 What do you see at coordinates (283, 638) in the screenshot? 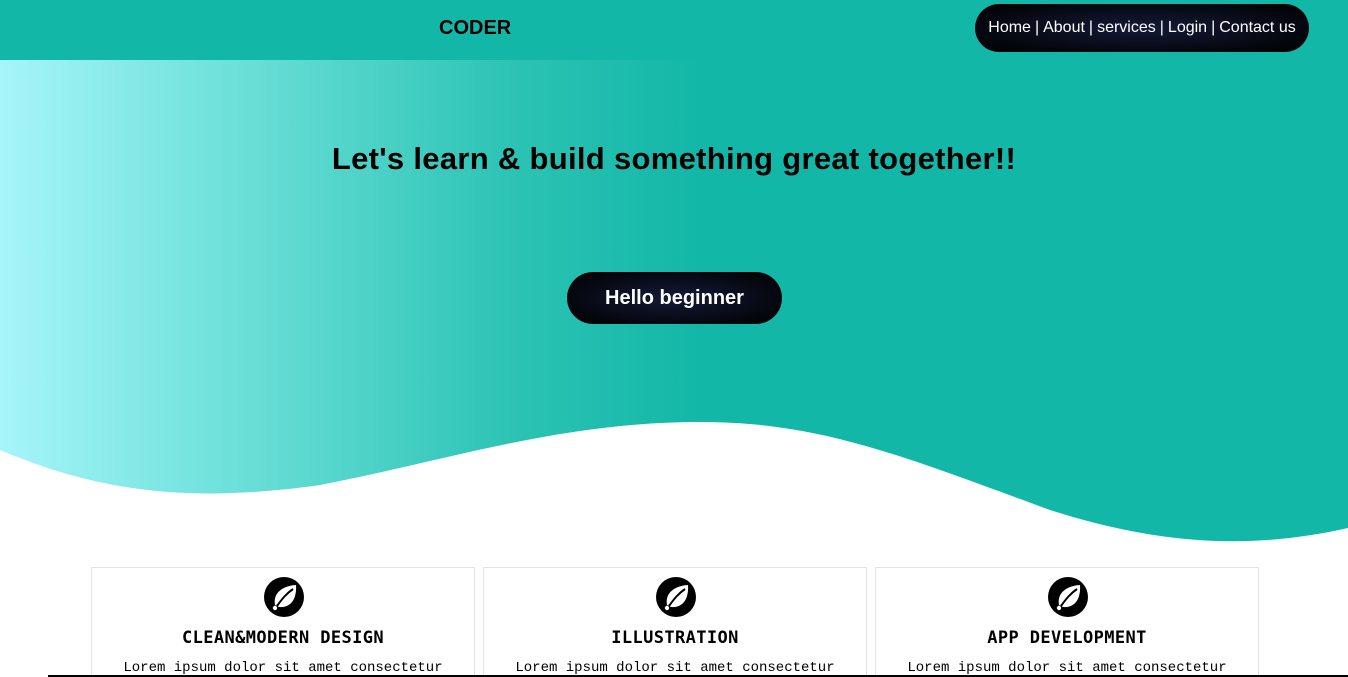
I see `card-title: CLEAN&MODERN DESIGN` at bounding box center [283, 638].